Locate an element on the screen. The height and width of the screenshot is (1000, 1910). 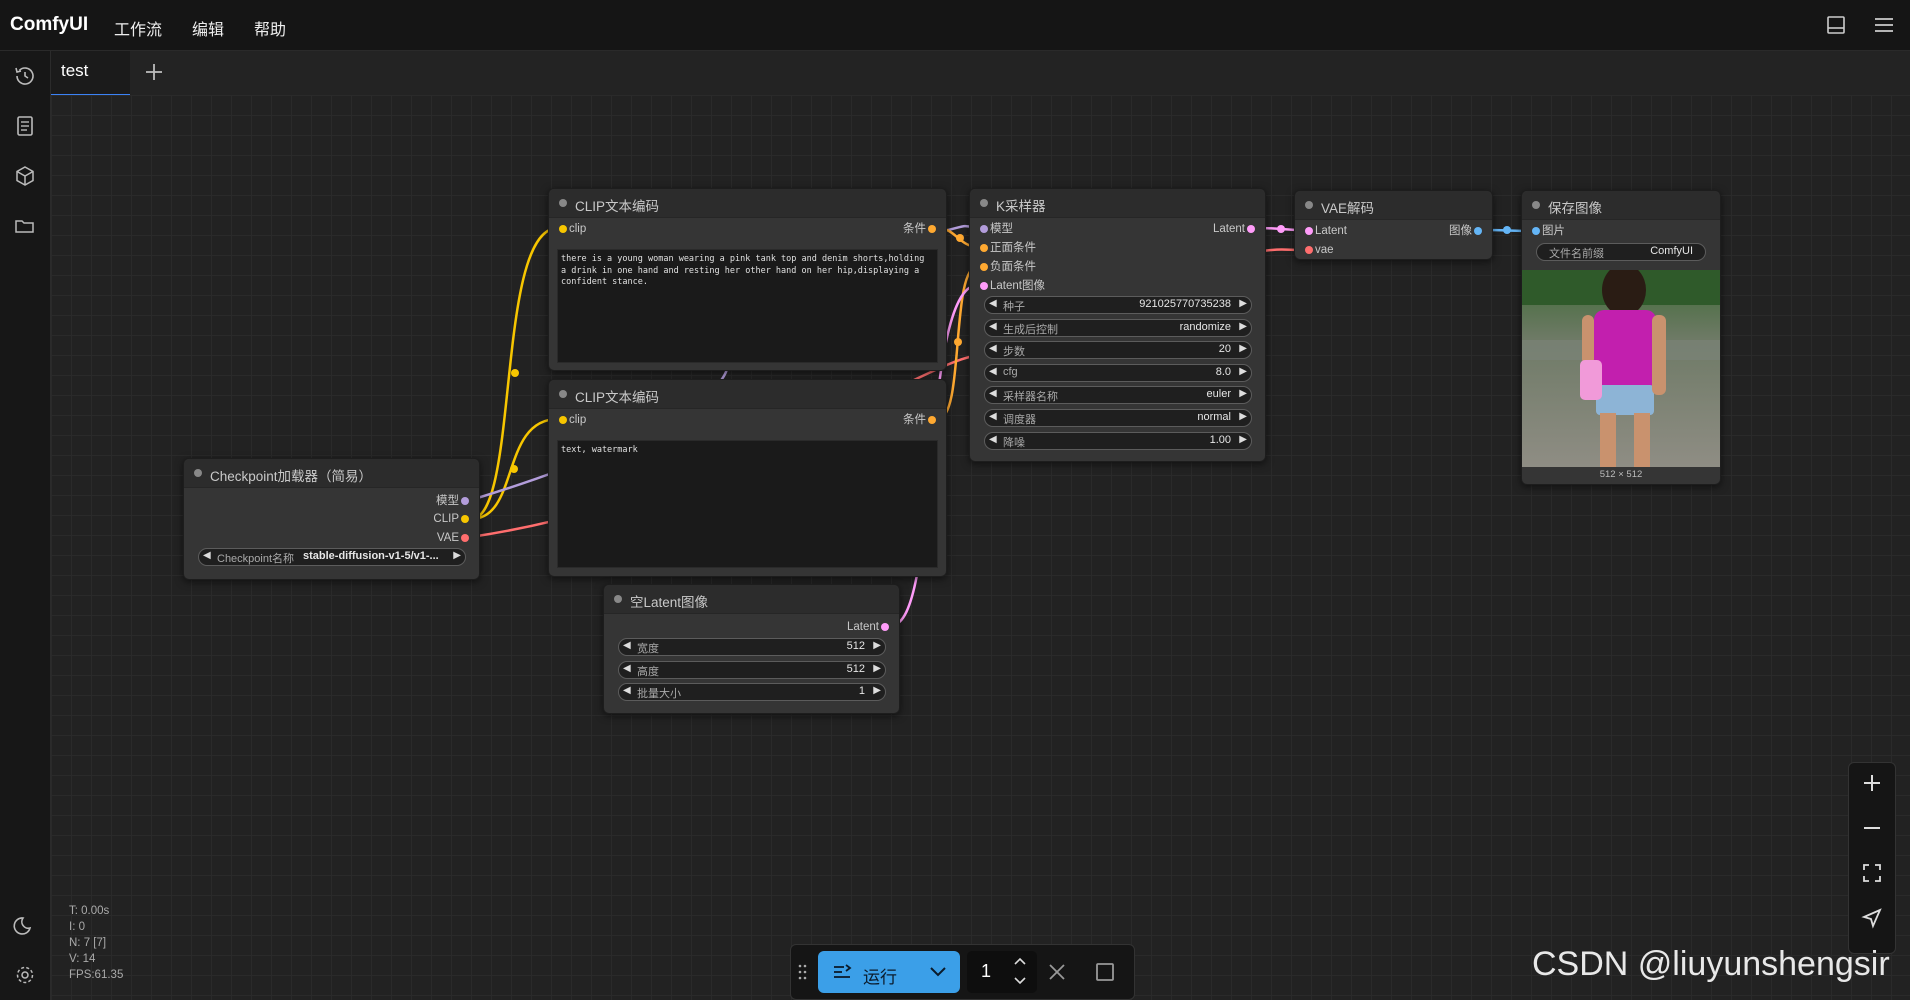
control-after-generate-widget: ◀ 生成后控制 randomize ▶ is located at coordinates (1118, 328).